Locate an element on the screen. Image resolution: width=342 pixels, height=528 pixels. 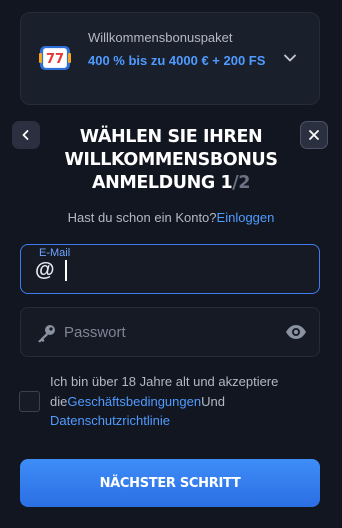
slot-machine-icon: 77 is located at coordinates (55, 58).